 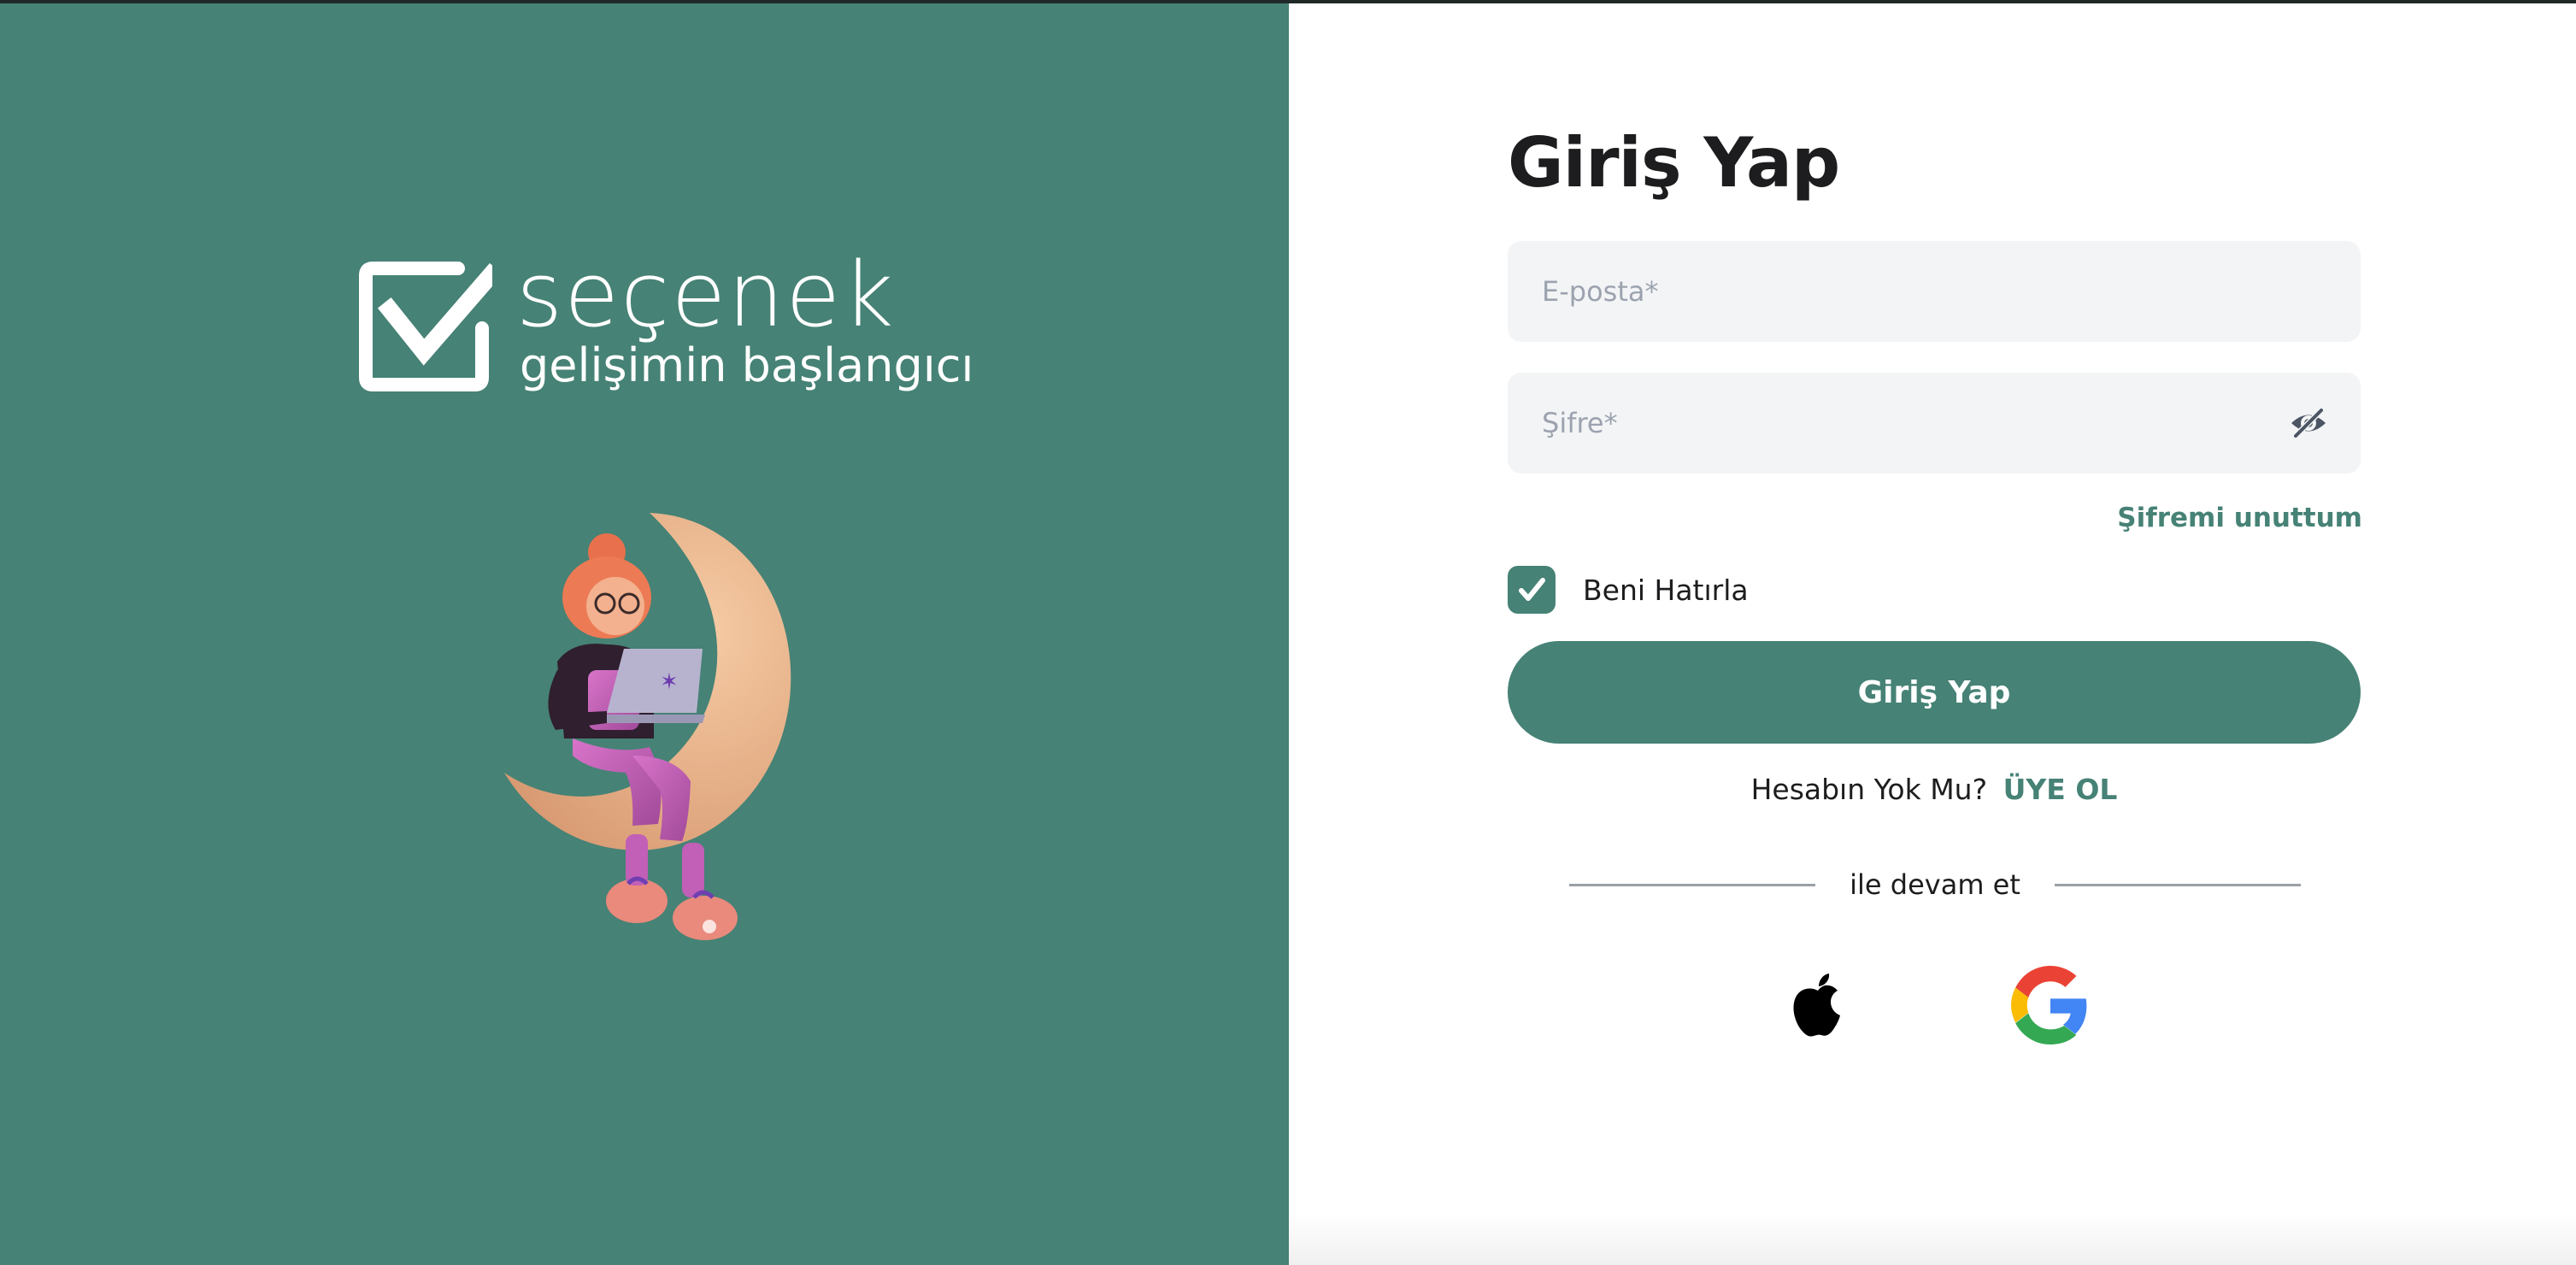 I want to click on page-title: Giriş Yap, so click(x=1674, y=163).